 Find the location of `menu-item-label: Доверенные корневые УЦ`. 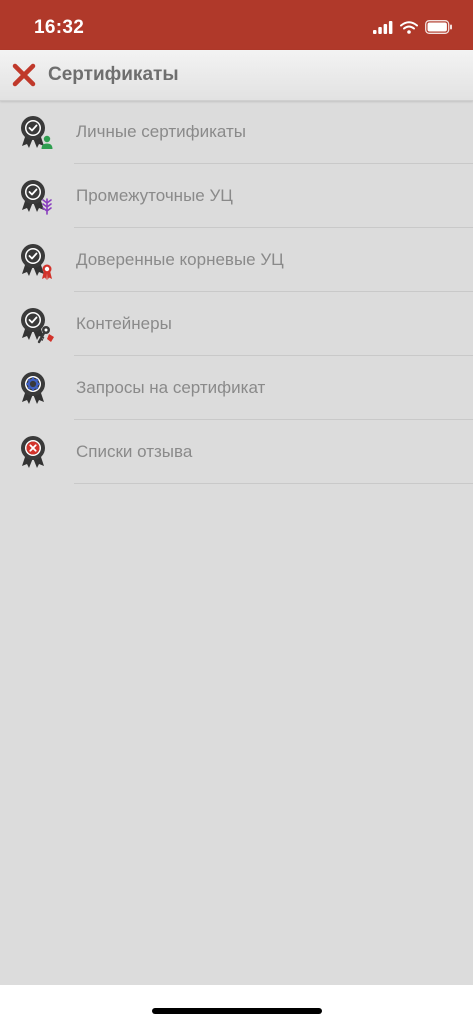

menu-item-label: Доверенные корневые УЦ is located at coordinates (180, 259).